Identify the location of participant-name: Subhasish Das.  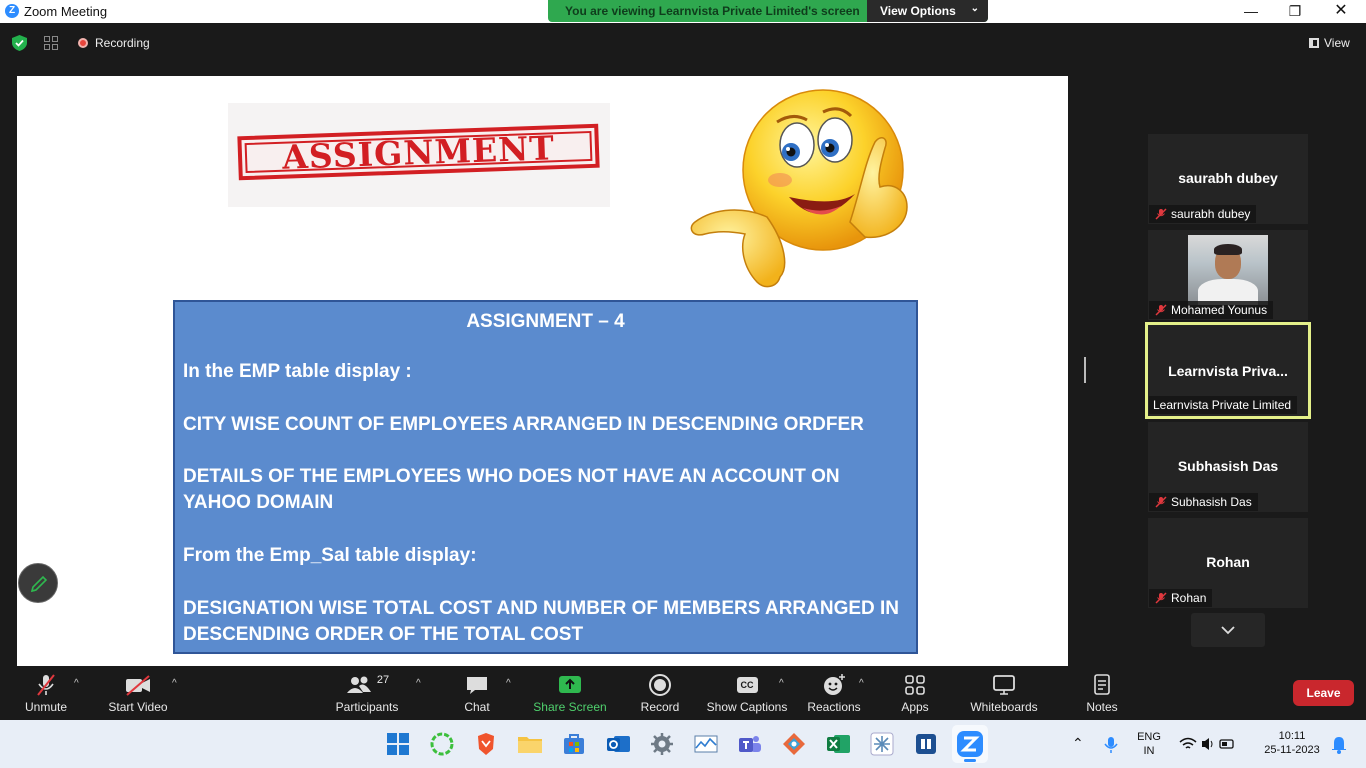
(1228, 466).